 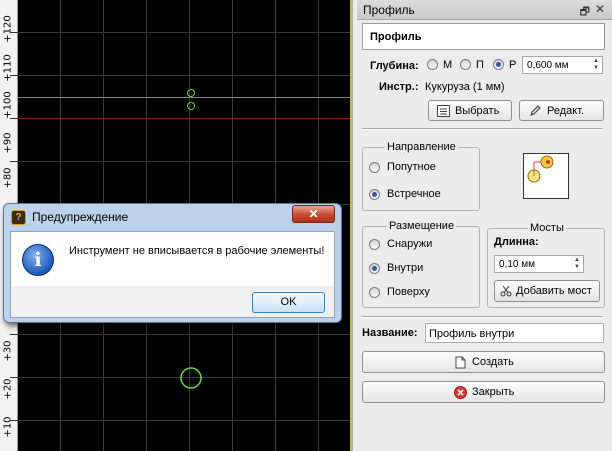 I want to click on bridge-length-value: 0,10 мм, so click(x=517, y=264).